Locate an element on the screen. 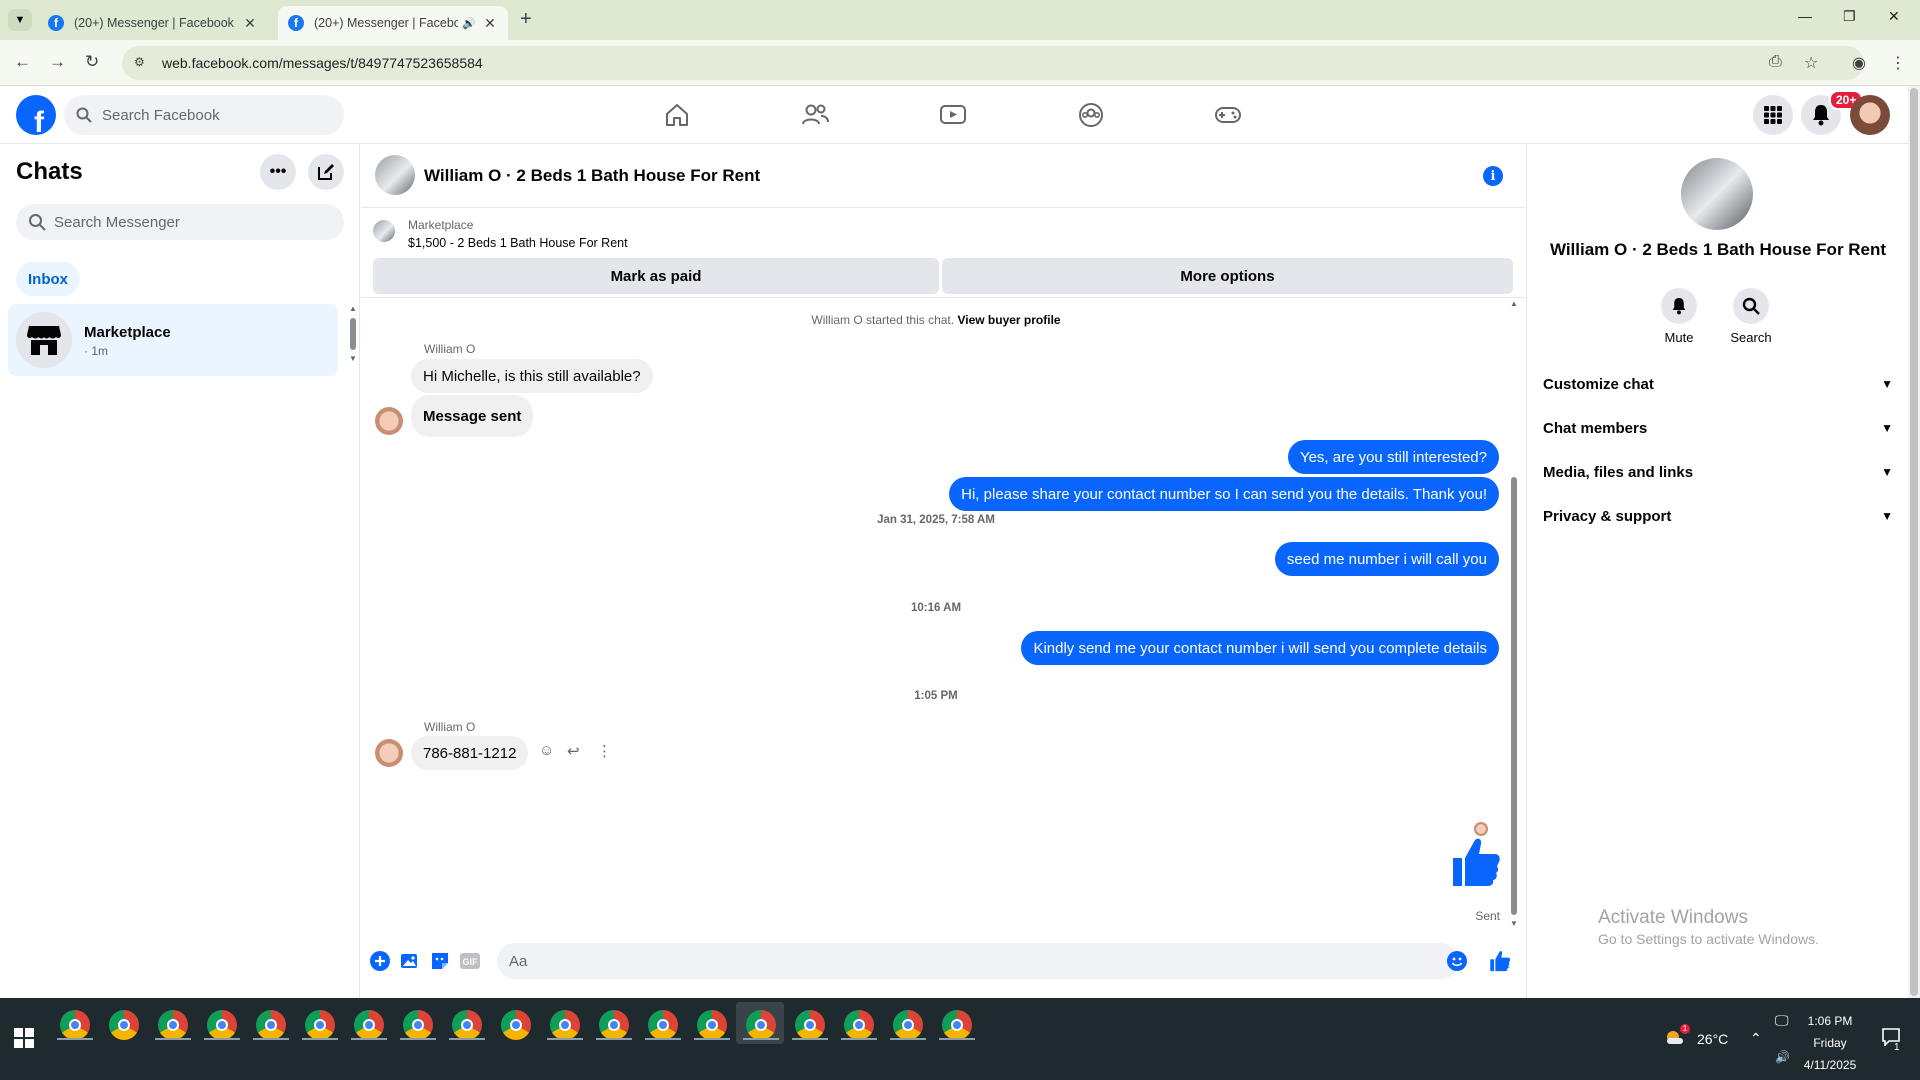 This screenshot has width=1920, height=1080. new-tab-button: + is located at coordinates (526, 19).